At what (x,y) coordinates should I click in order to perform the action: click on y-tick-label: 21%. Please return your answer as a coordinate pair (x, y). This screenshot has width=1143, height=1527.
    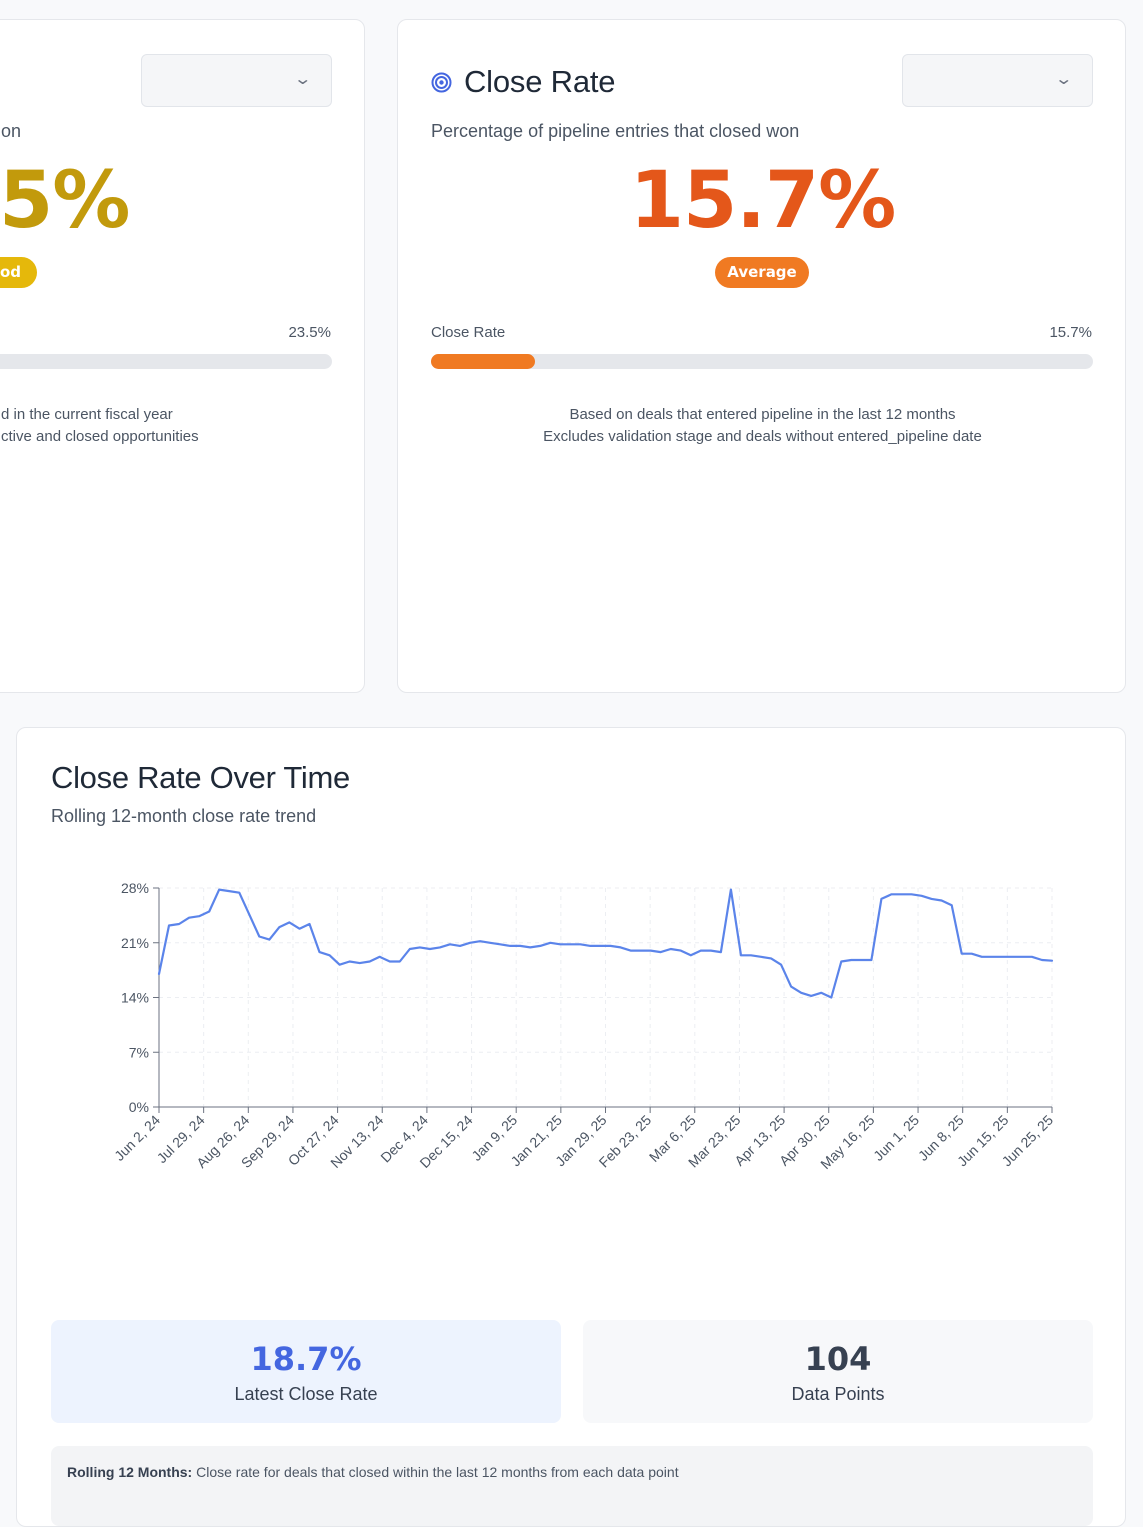
    Looking at the image, I should click on (135, 943).